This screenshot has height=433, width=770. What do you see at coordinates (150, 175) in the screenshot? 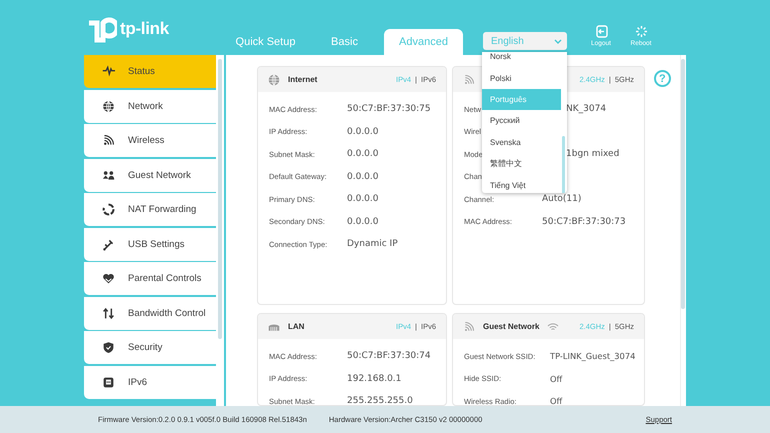
I see `sidebar-item: Guest Network` at bounding box center [150, 175].